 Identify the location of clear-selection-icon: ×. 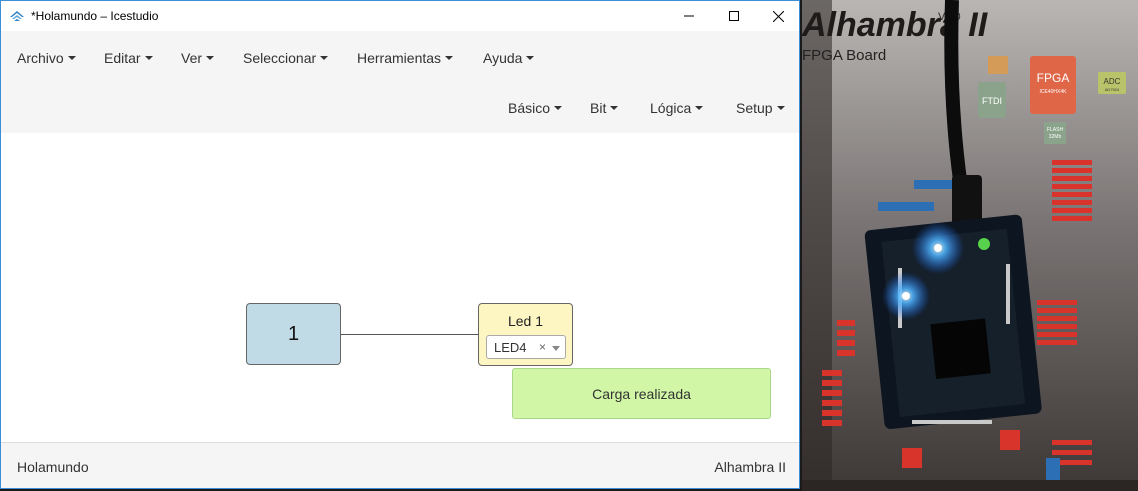
(542, 347).